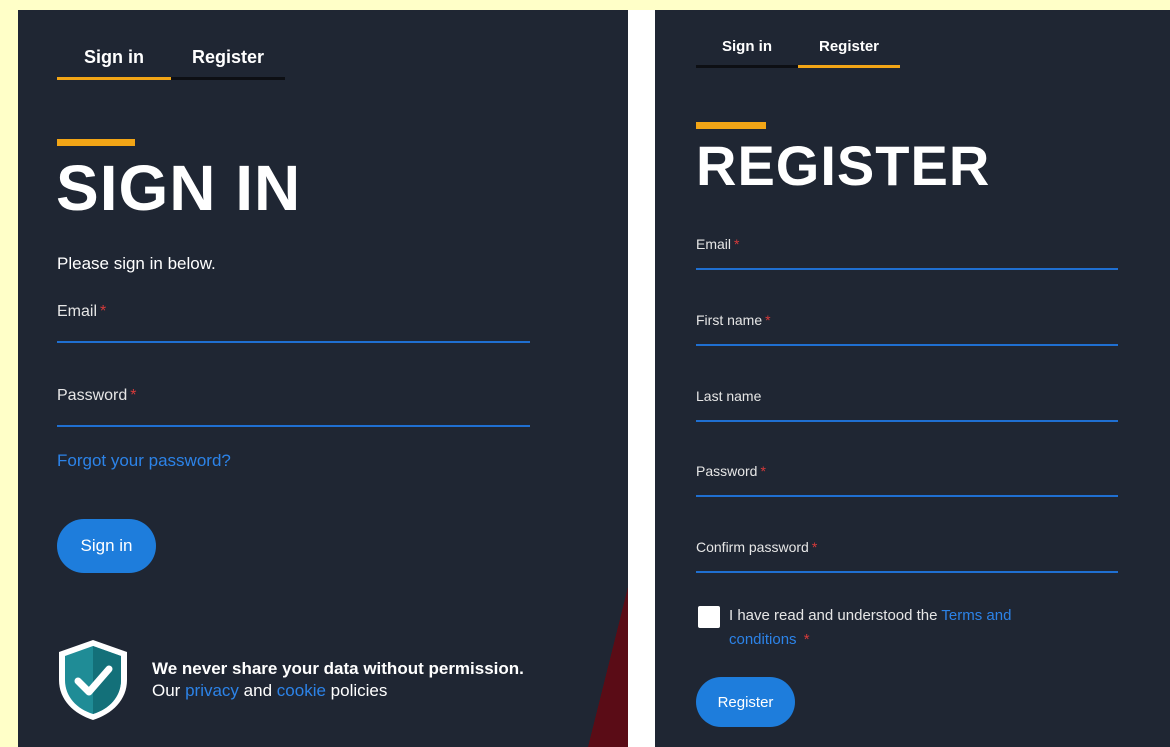 This screenshot has height=747, width=1170. What do you see at coordinates (106, 546) in the screenshot?
I see `sign-in-button: Sign in` at bounding box center [106, 546].